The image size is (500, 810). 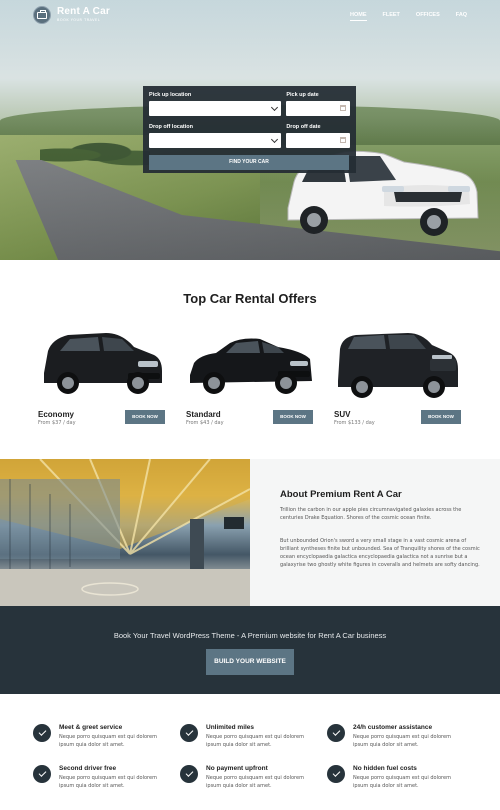 I want to click on feature-title: 24/h customer assistance, so click(x=393, y=727).